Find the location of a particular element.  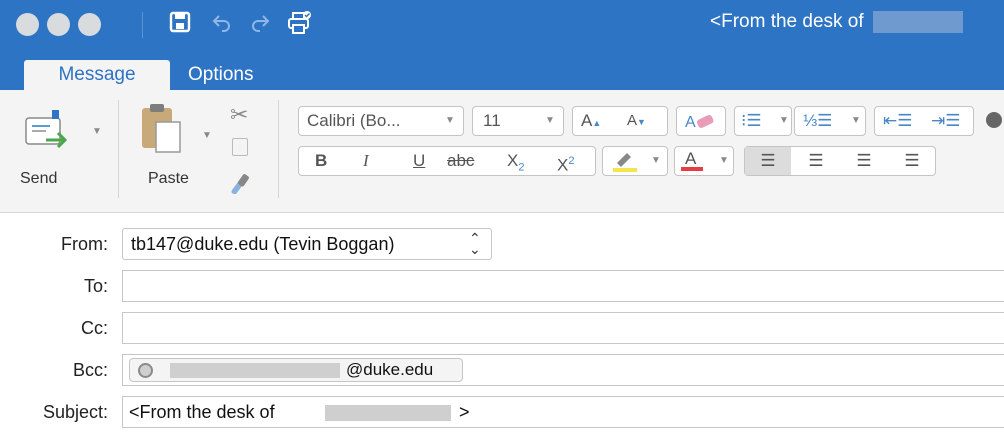

from-select: tb147@duke.edu (Tevin Boggan) ⌃ ⌄ is located at coordinates (307, 244).